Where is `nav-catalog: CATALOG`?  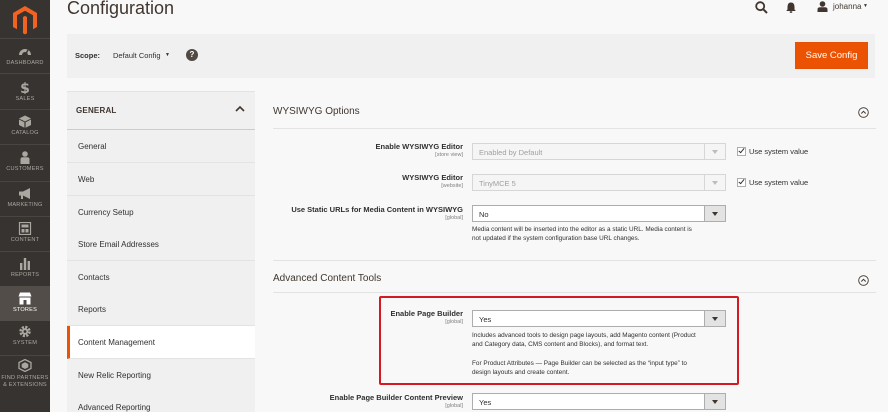
nav-catalog: CATALOG is located at coordinates (25, 127).